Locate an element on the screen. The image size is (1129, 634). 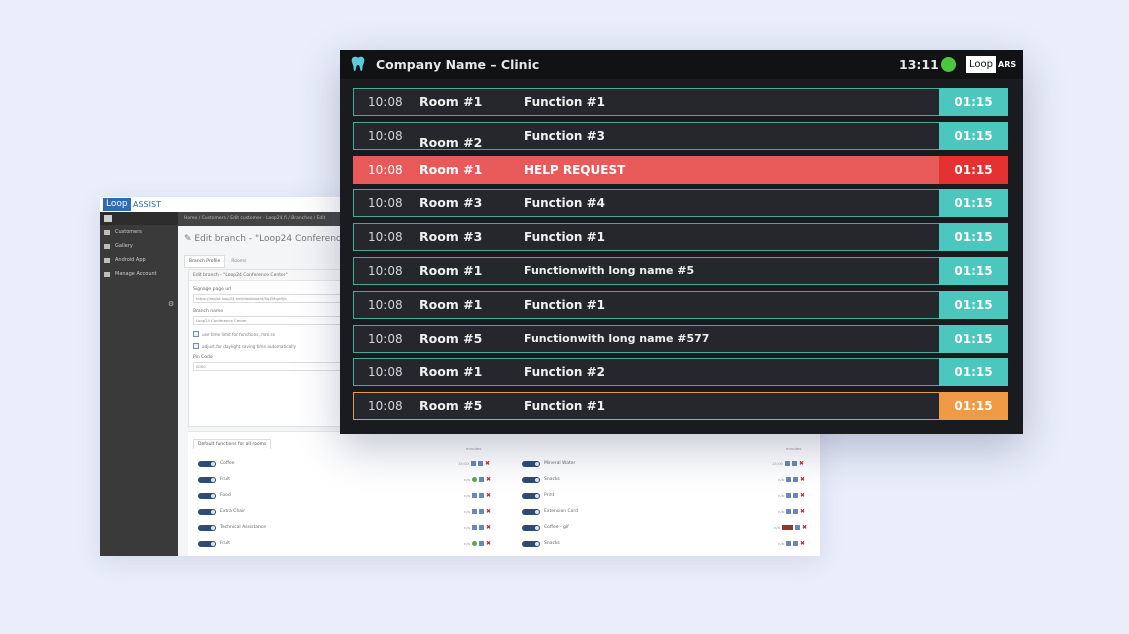
request-row: 10:08 Room #3 Function #1 01:15 is located at coordinates (680, 237).